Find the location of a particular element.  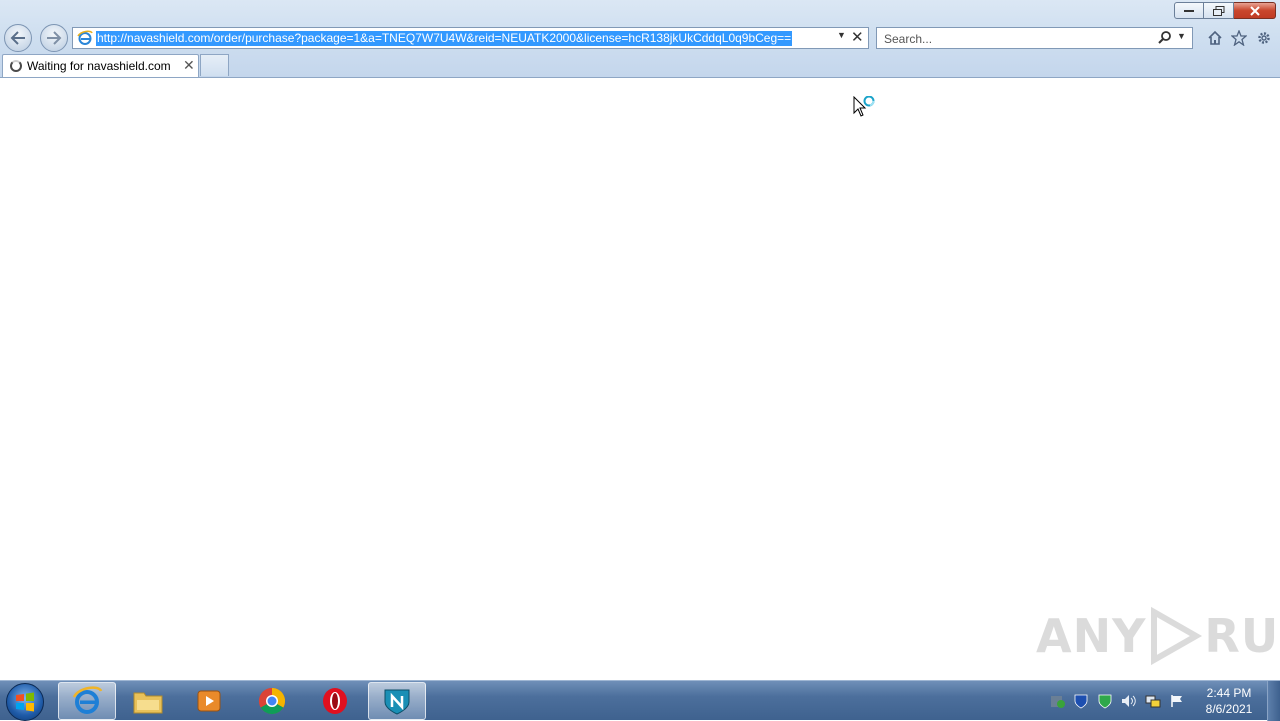

restore-button is located at coordinates (1219, 10).